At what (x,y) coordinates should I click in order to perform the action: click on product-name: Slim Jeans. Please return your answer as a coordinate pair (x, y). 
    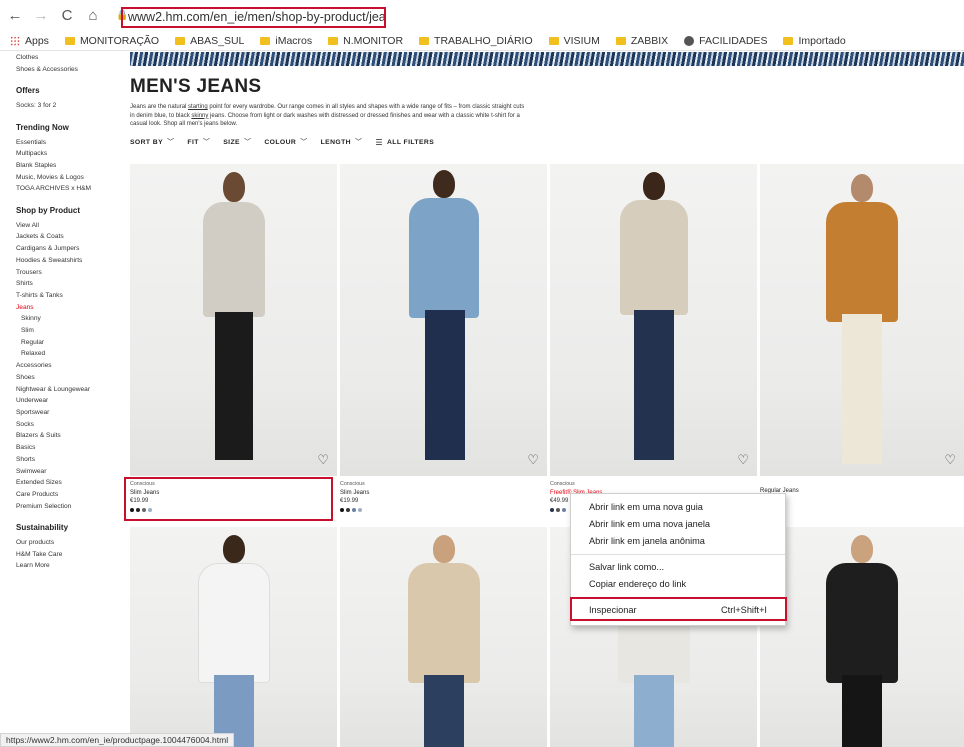
    Looking at the image, I should click on (354, 493).